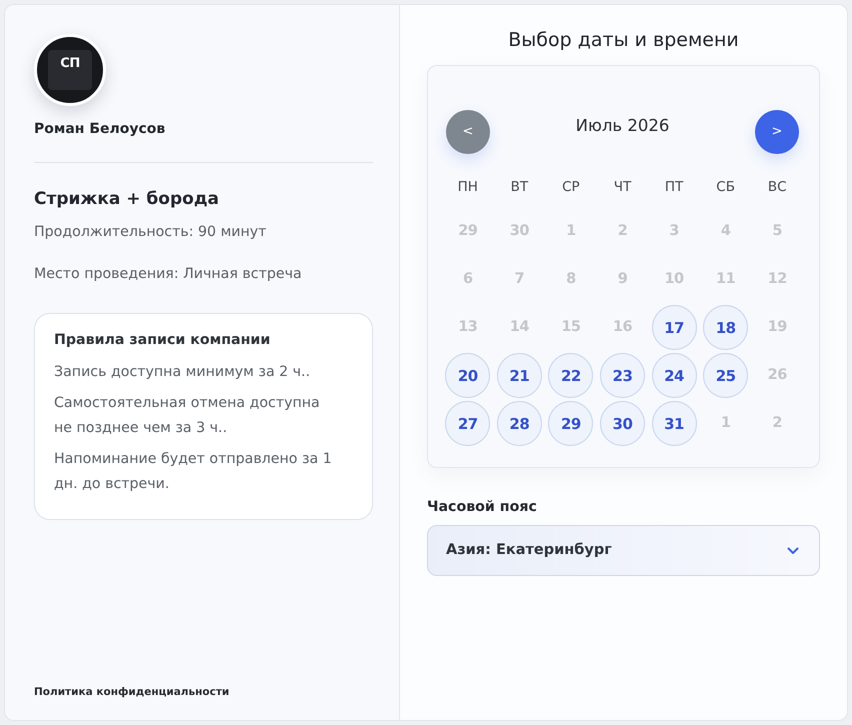 The width and height of the screenshot is (852, 725). I want to click on timezone-label: Часовой пояс, so click(482, 507).